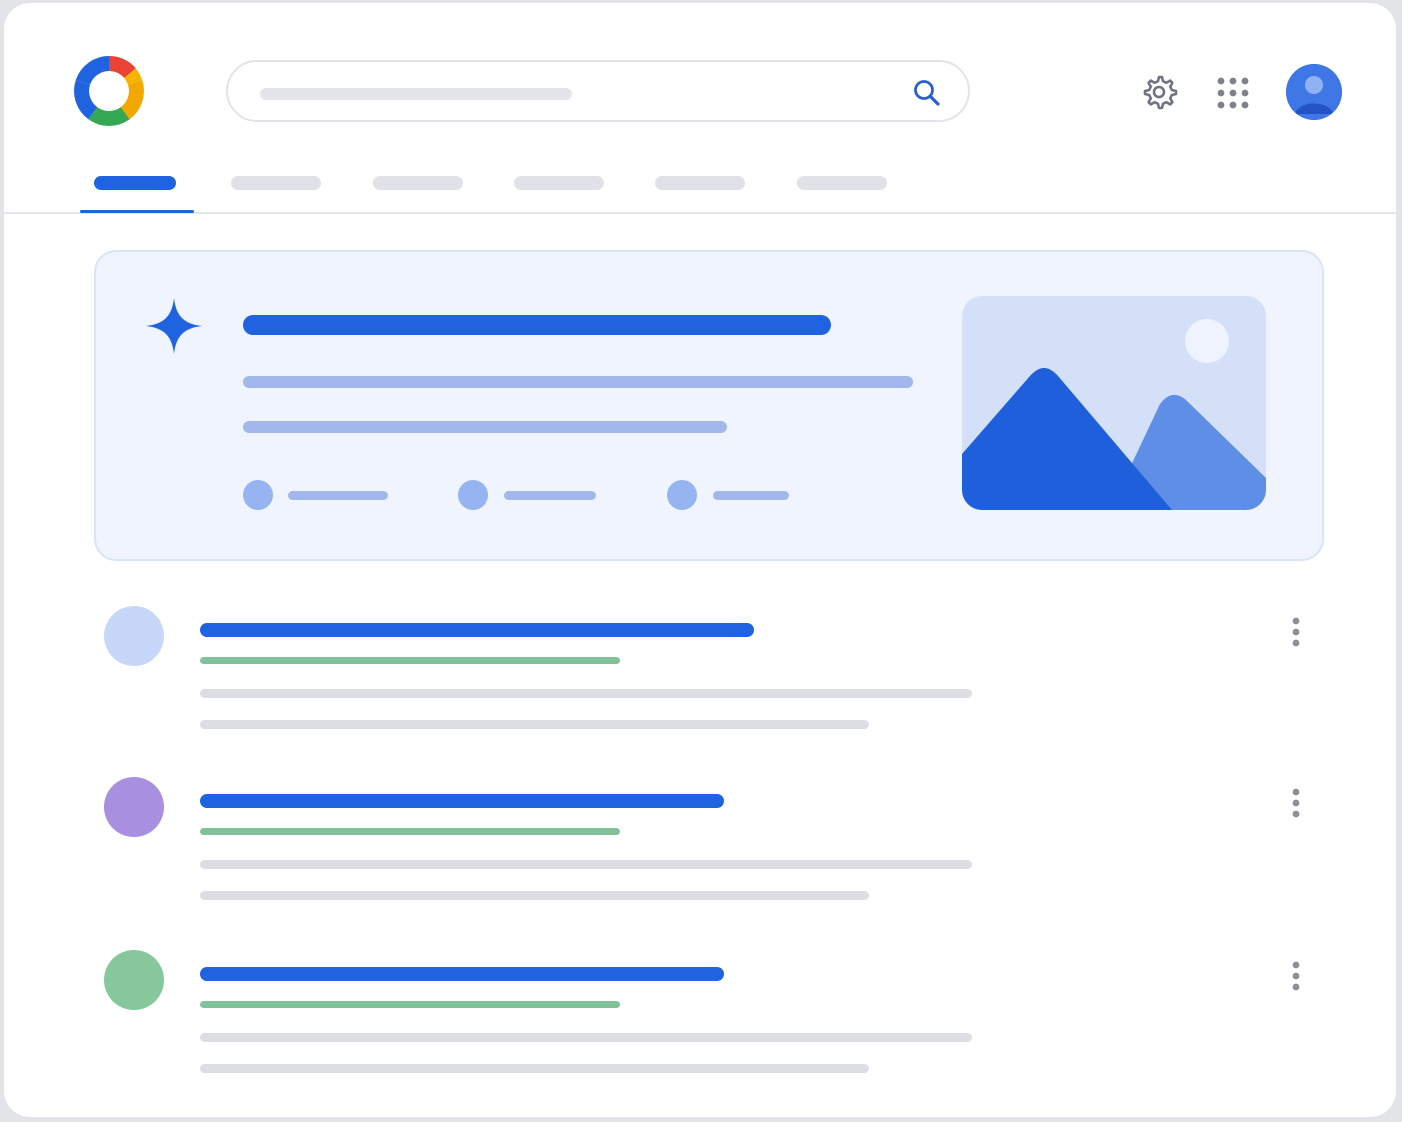 This screenshot has width=1402, height=1122. I want to click on tab-all, so click(135, 183).